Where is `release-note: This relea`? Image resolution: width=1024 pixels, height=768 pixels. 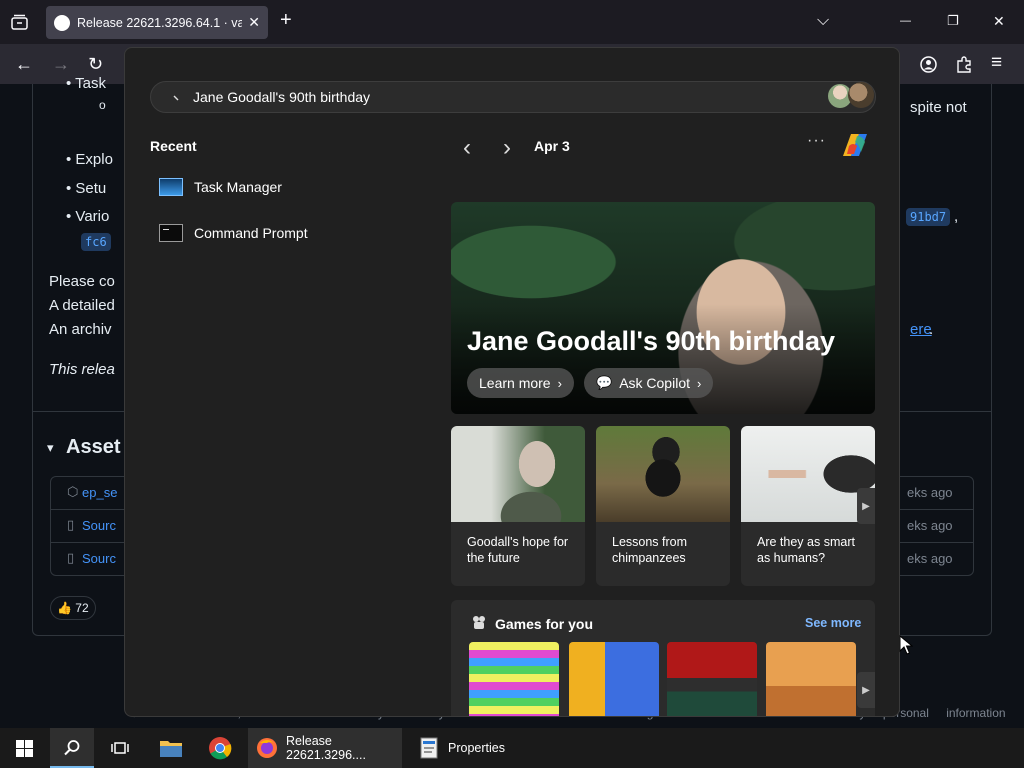
release-note: This relea is located at coordinates (82, 369).